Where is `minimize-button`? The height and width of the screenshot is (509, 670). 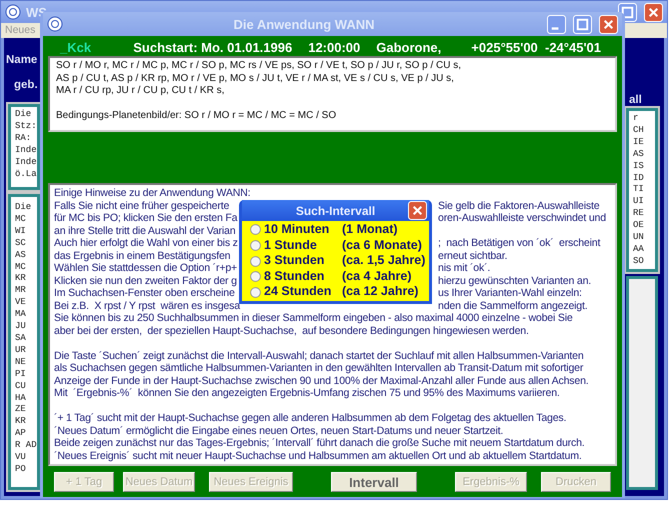 minimize-button is located at coordinates (556, 24).